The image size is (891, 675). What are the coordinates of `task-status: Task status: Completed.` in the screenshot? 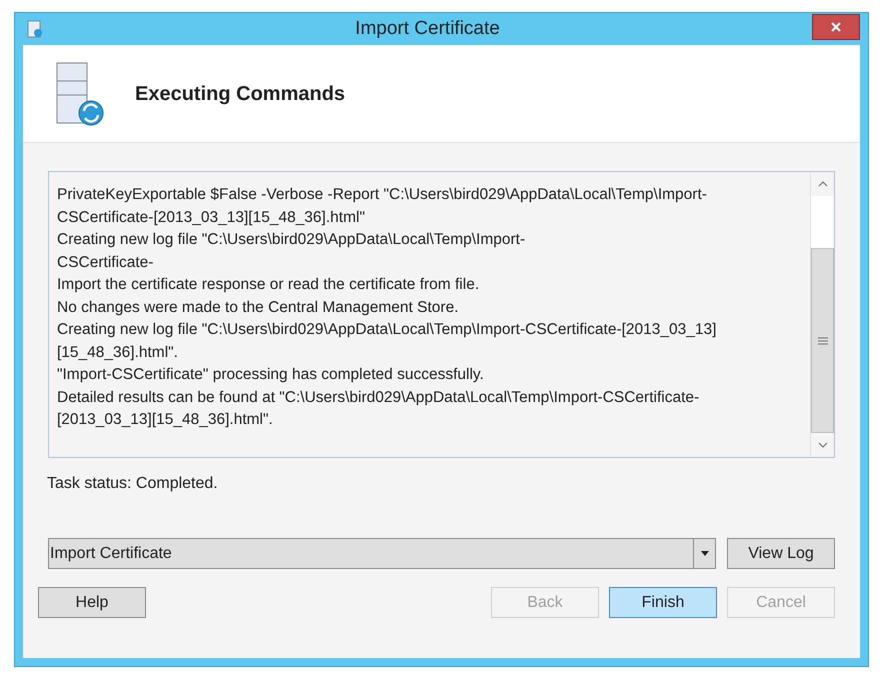 It's located at (133, 484).